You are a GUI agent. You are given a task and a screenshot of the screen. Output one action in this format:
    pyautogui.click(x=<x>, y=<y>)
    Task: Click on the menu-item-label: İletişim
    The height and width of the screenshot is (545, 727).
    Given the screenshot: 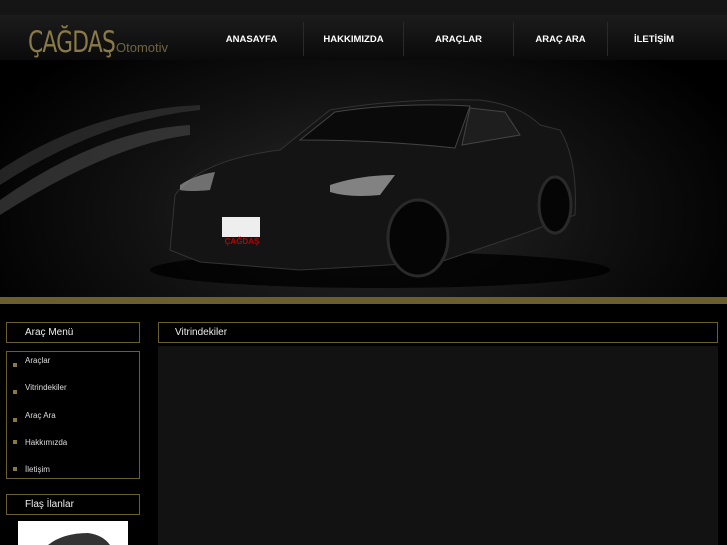 What is the action you would take?
    pyautogui.click(x=37, y=469)
    